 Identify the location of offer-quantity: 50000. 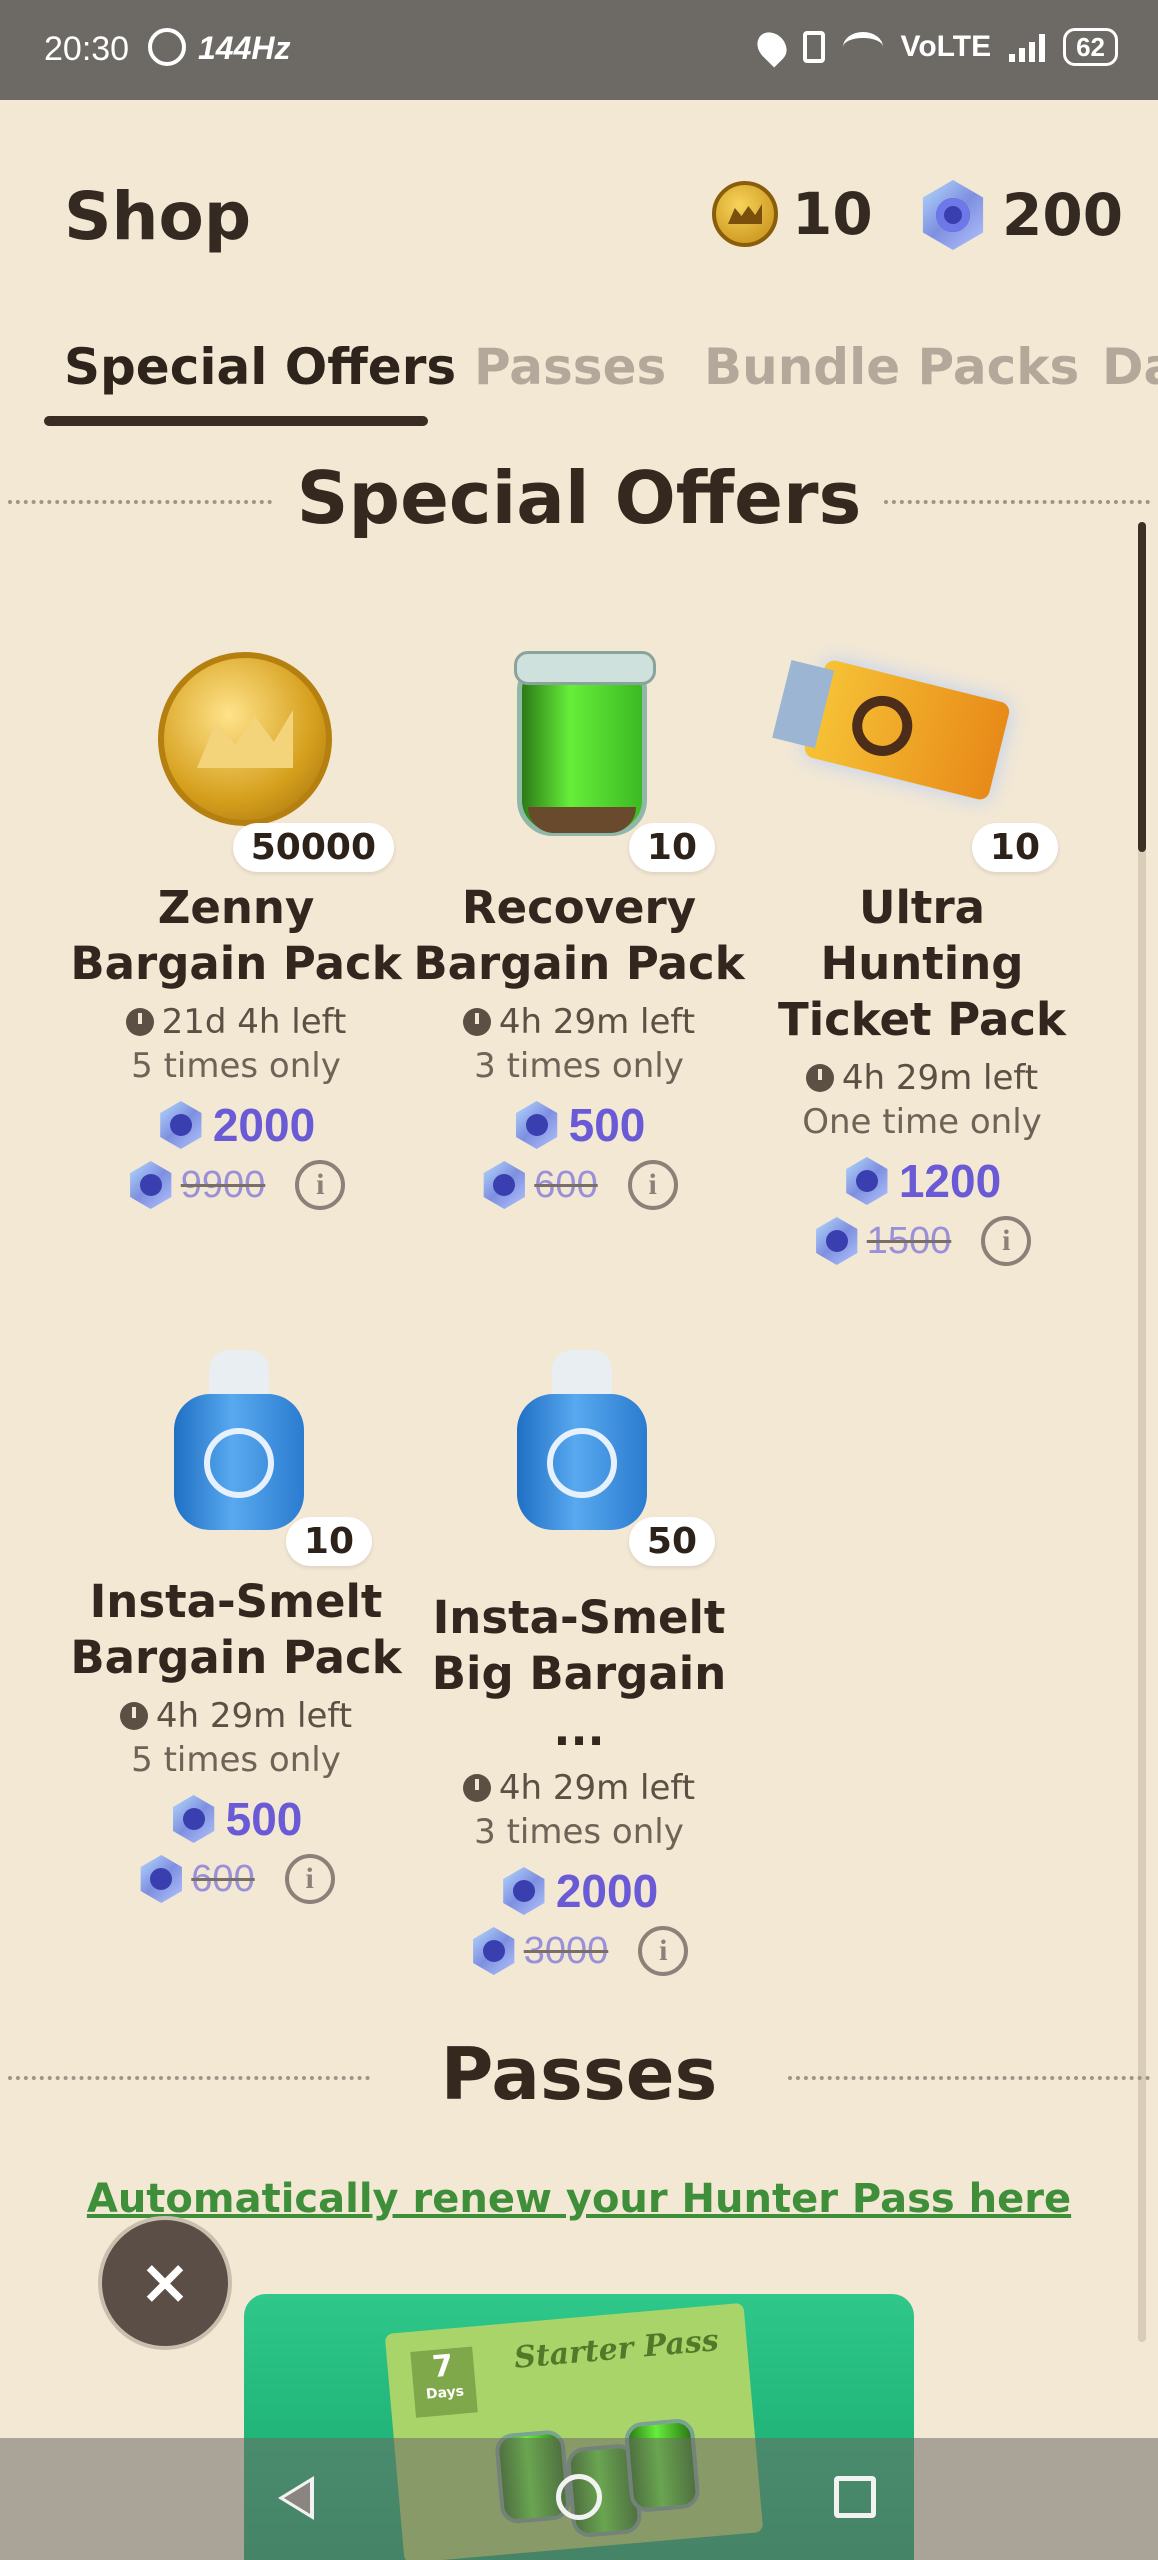
(313, 847).